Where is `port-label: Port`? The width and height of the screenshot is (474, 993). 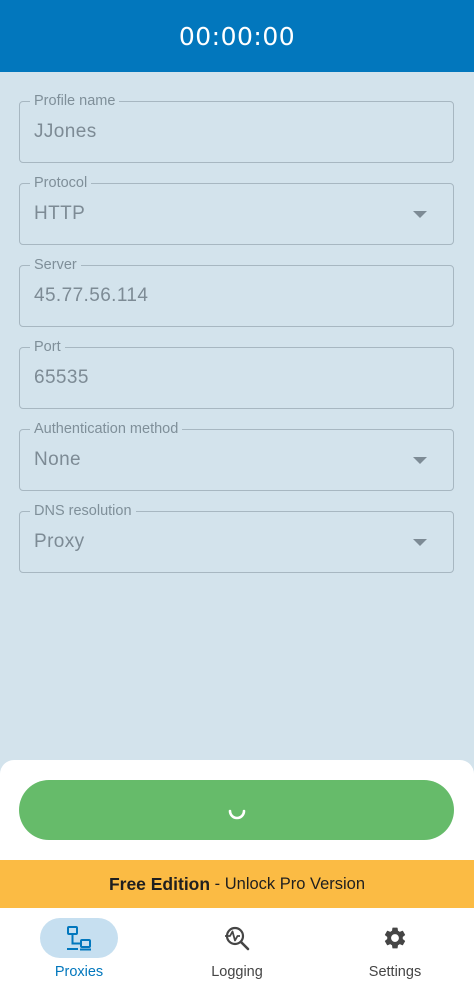 port-label: Port is located at coordinates (47, 347).